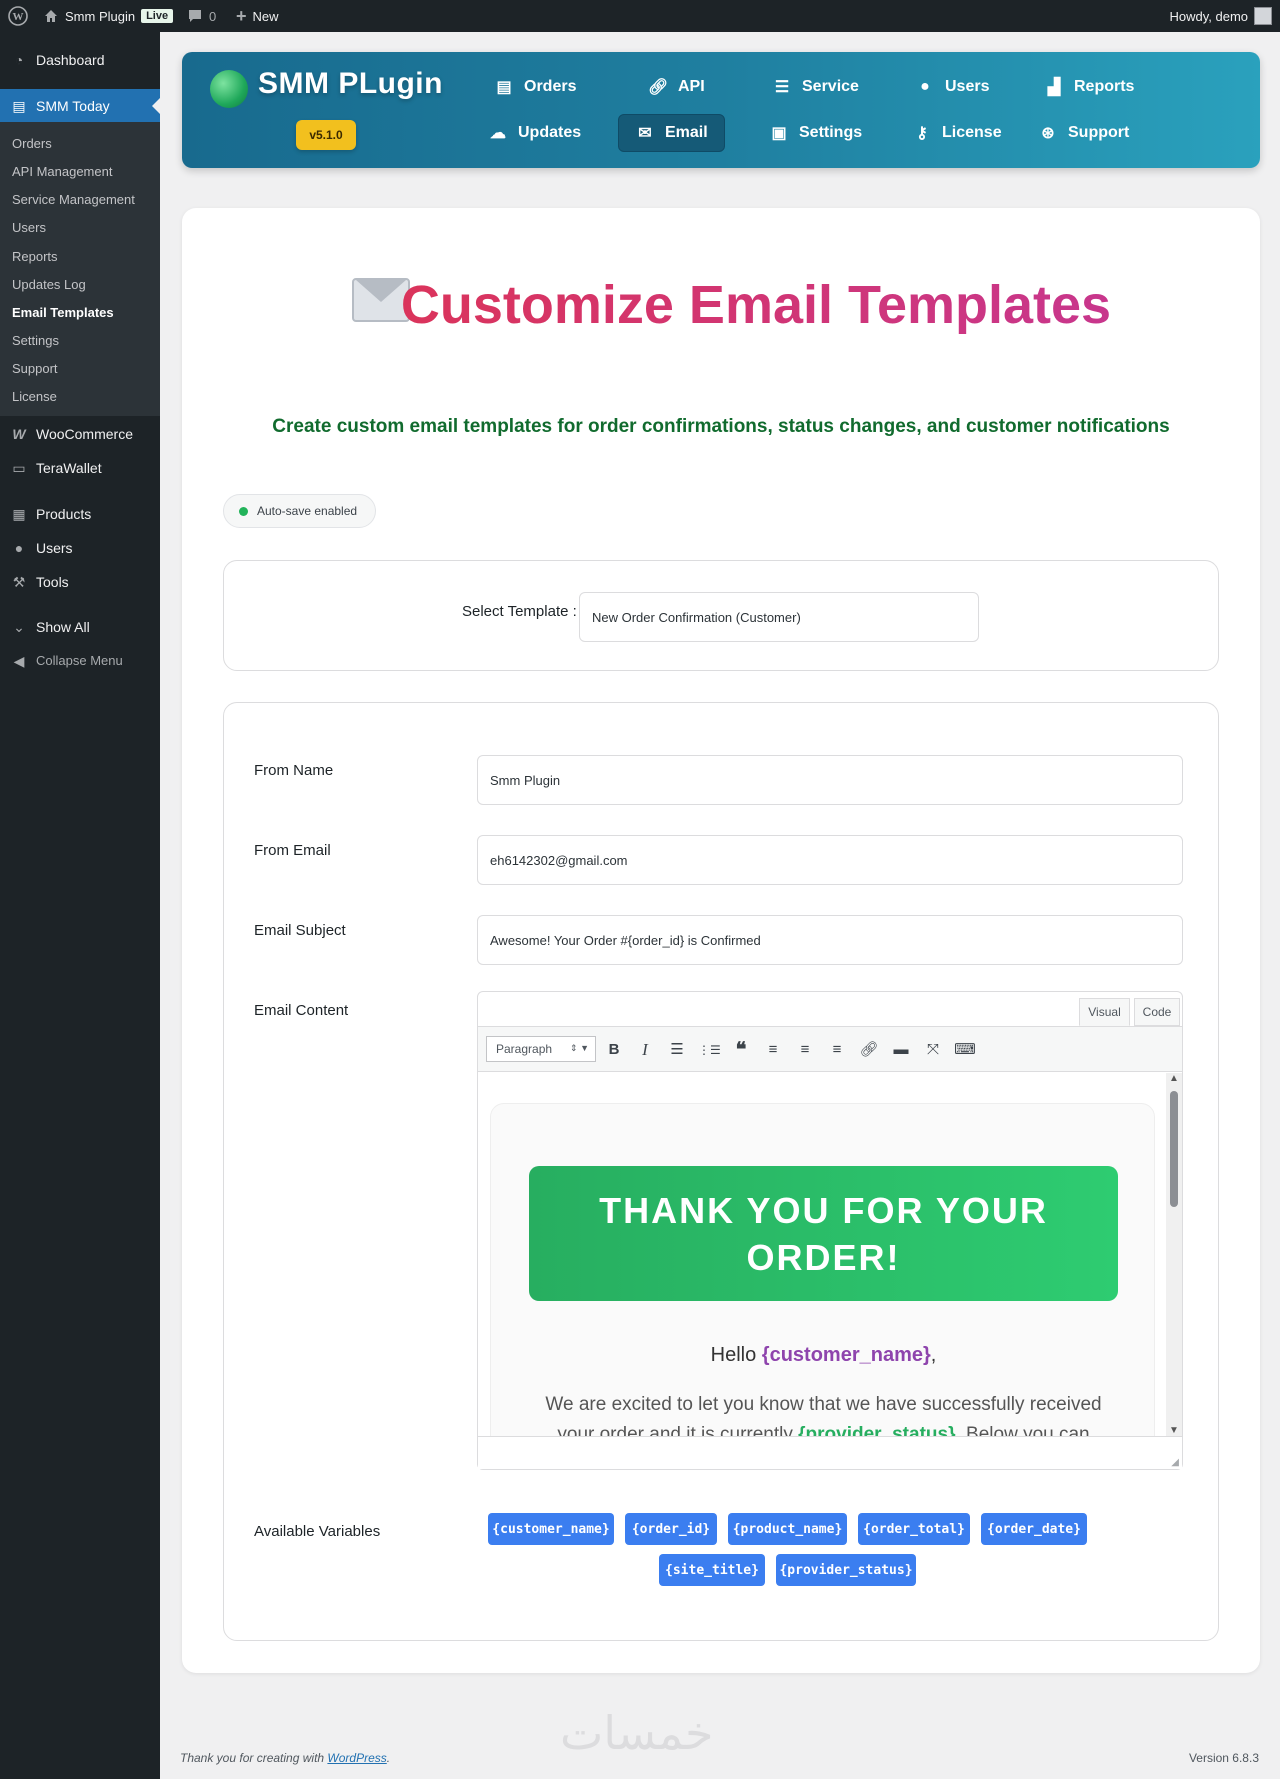  I want to click on archive-icon: ▦, so click(19, 514).